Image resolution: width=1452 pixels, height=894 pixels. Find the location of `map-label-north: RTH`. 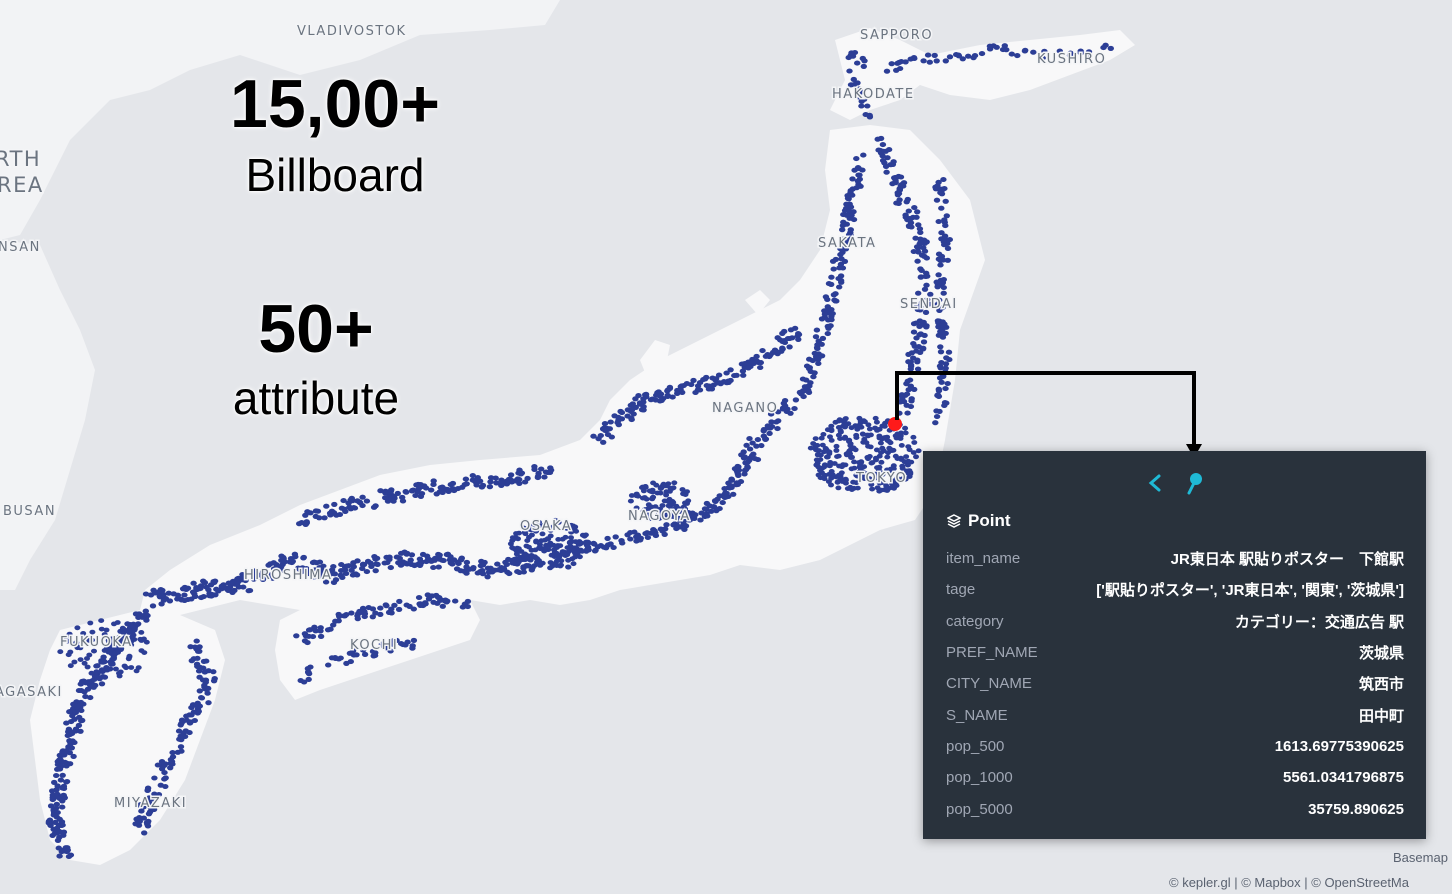

map-label-north: RTH is located at coordinates (20, 159).